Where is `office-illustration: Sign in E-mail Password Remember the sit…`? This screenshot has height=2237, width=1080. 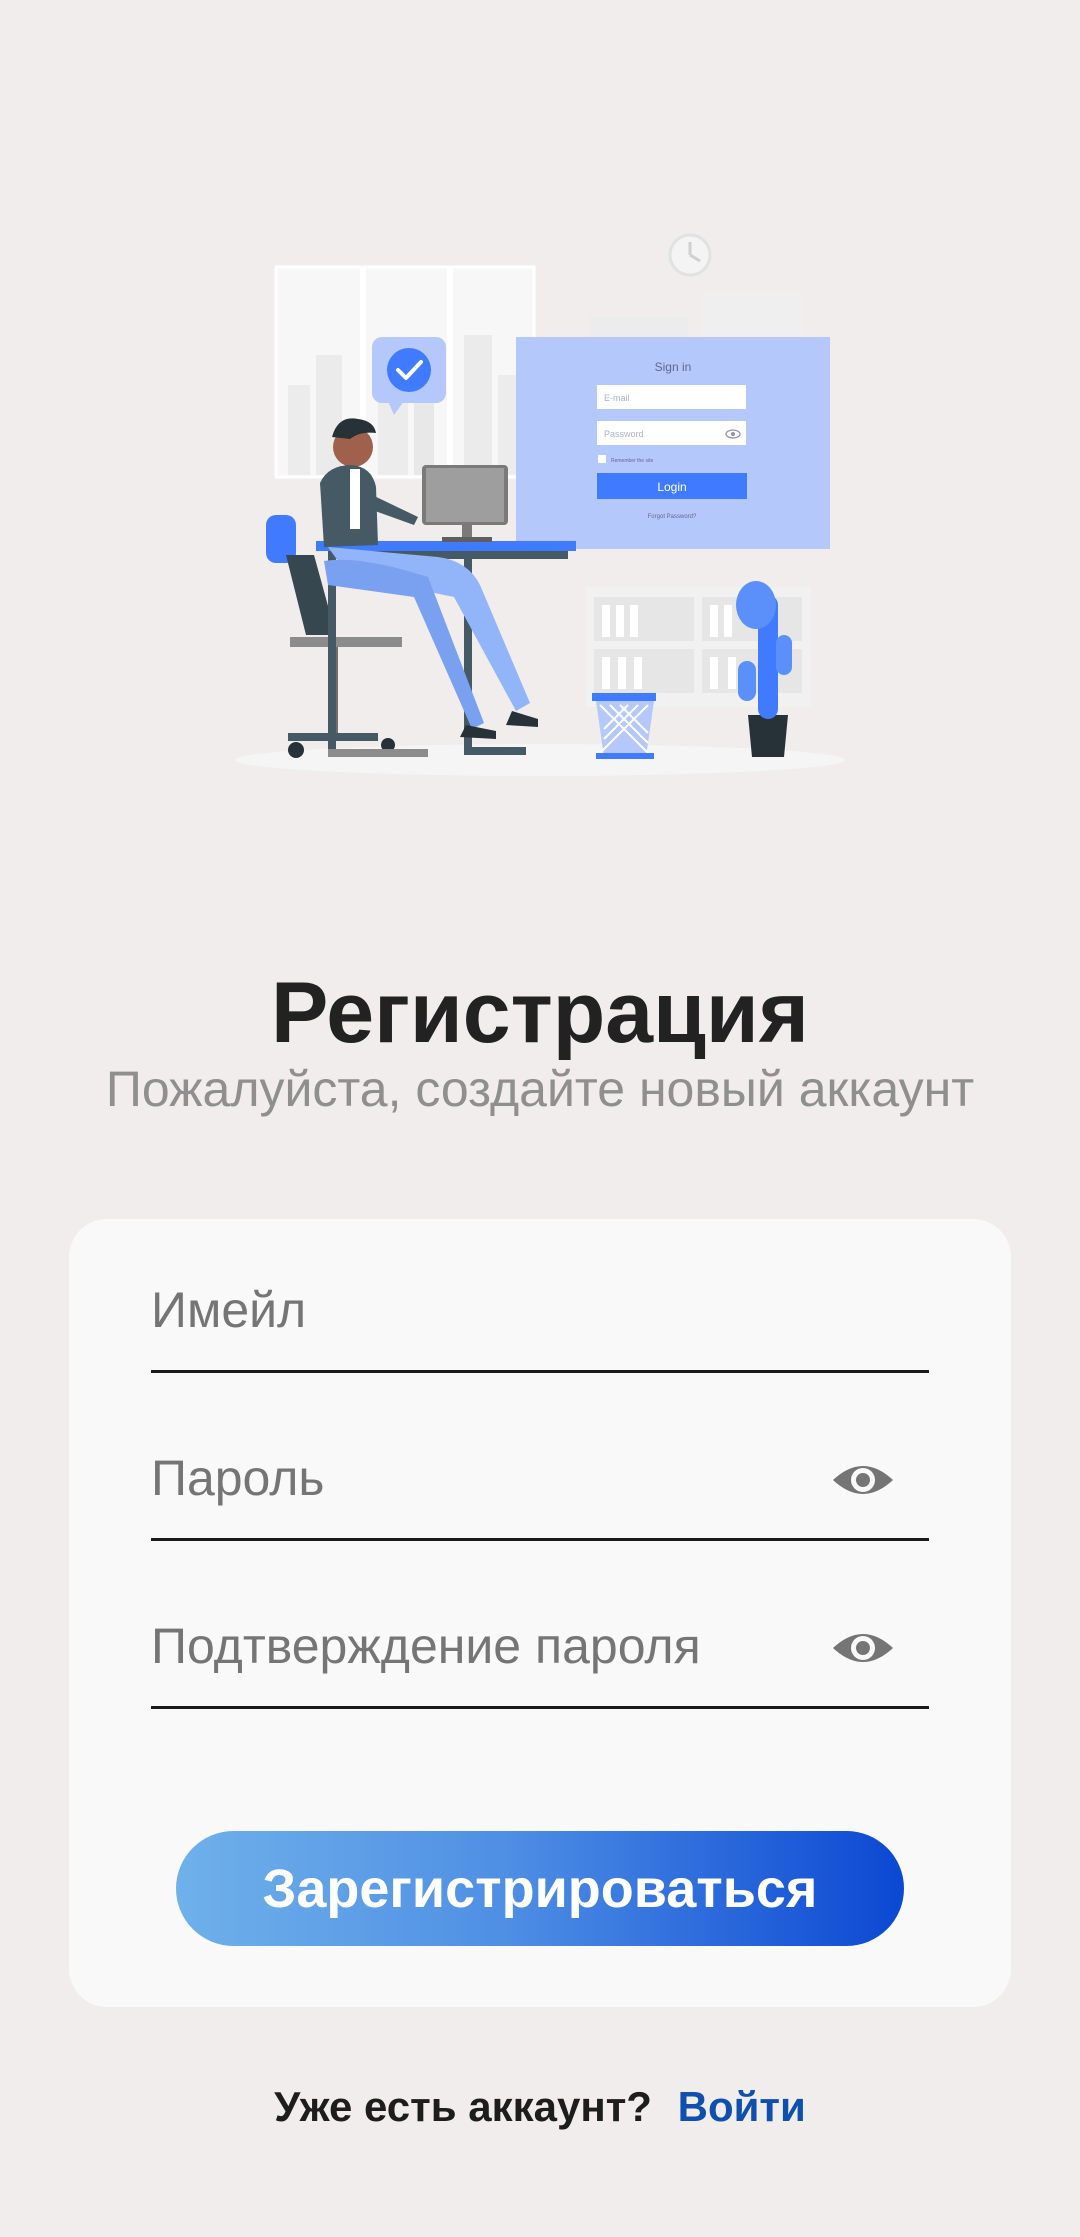 office-illustration: Sign in E-mail Password Remember the sit… is located at coordinates (540, 504).